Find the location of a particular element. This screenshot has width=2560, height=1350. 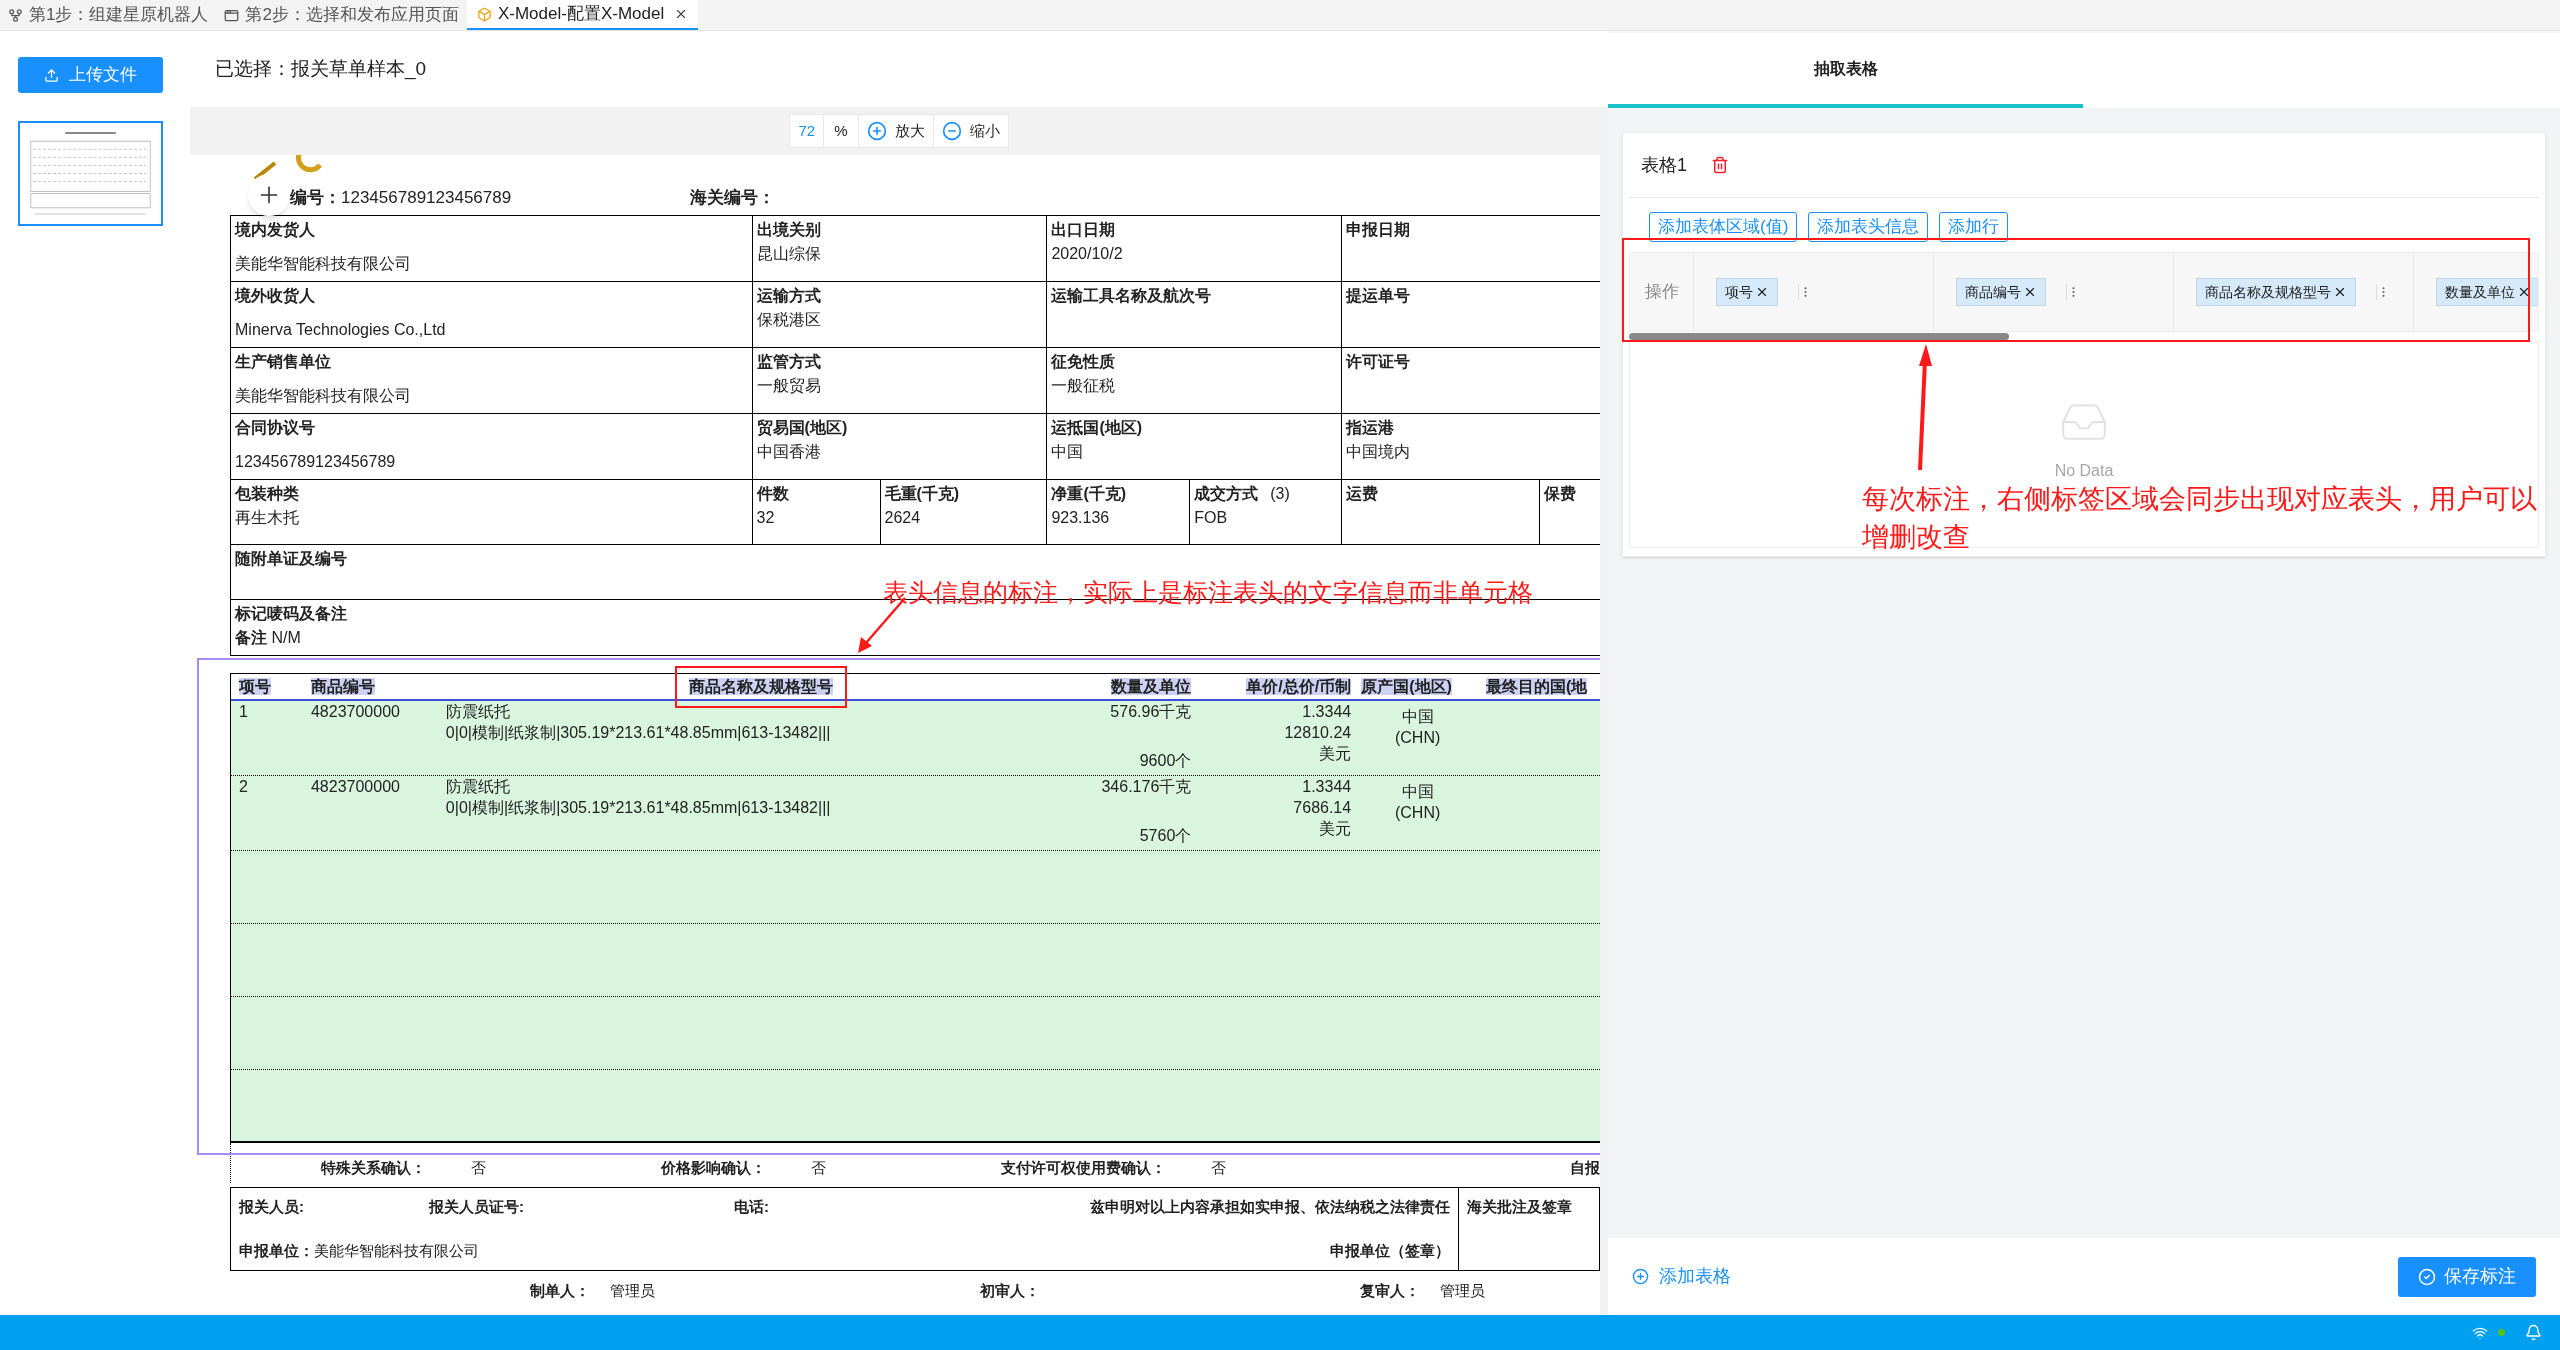

header-tag: 数量及单位 is located at coordinates (2487, 292).